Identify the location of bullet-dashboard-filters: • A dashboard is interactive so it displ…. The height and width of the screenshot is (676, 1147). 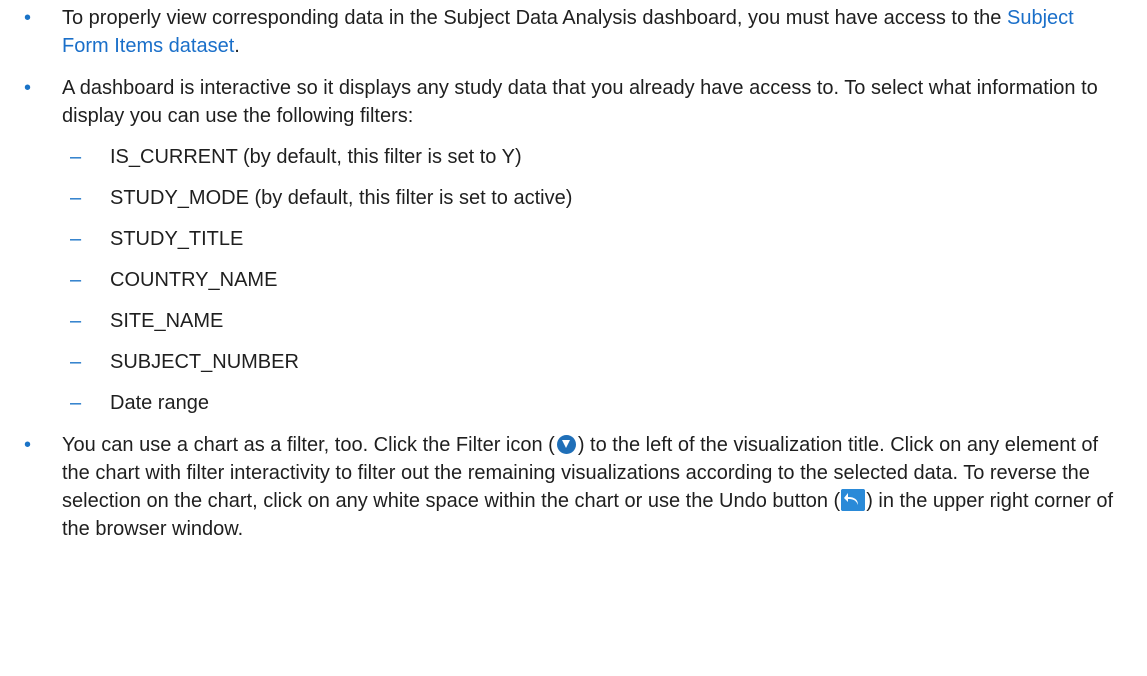
(573, 102).